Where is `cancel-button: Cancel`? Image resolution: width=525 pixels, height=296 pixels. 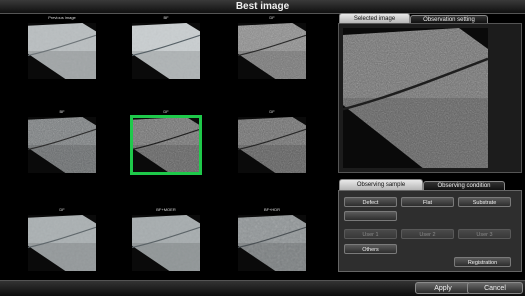
cancel-button: Cancel is located at coordinates (495, 288).